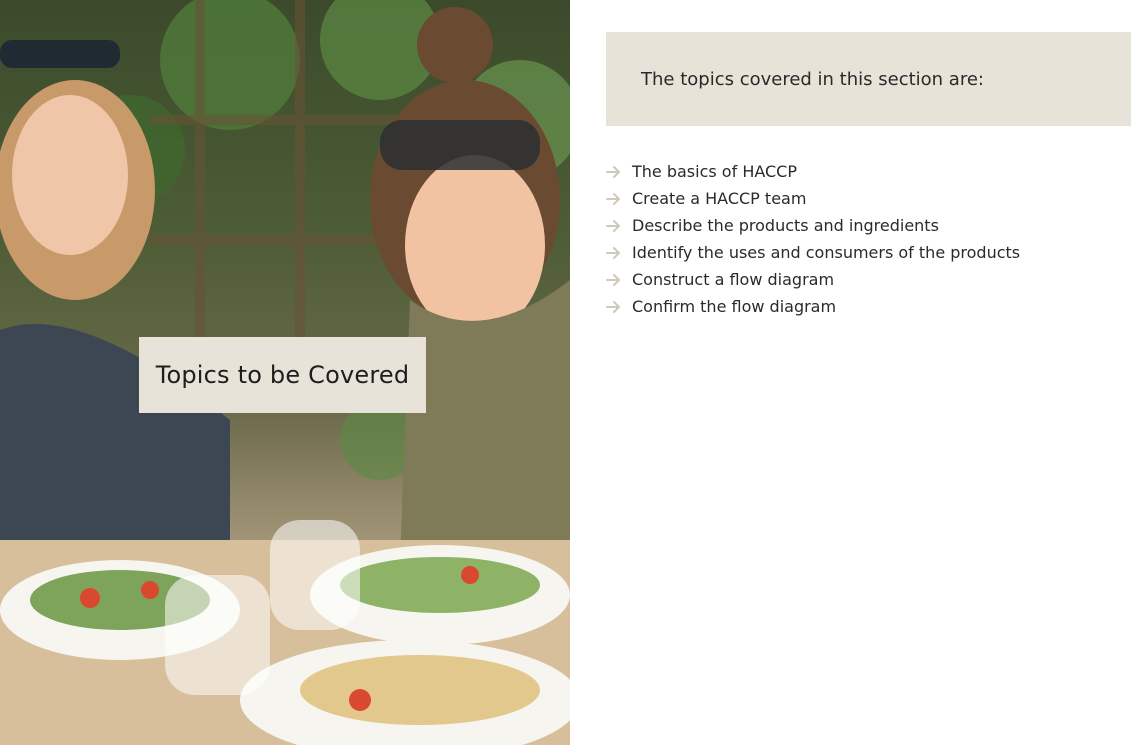 This screenshot has width=1131, height=745. What do you see at coordinates (734, 306) in the screenshot?
I see `topic-label: Confirm the flow diagram` at bounding box center [734, 306].